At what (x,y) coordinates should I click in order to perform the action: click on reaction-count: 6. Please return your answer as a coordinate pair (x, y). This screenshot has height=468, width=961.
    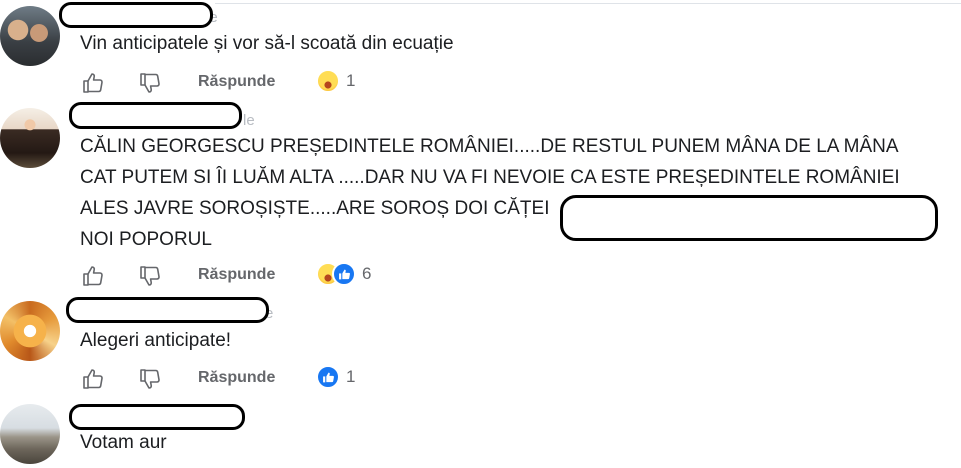
    Looking at the image, I should click on (367, 273).